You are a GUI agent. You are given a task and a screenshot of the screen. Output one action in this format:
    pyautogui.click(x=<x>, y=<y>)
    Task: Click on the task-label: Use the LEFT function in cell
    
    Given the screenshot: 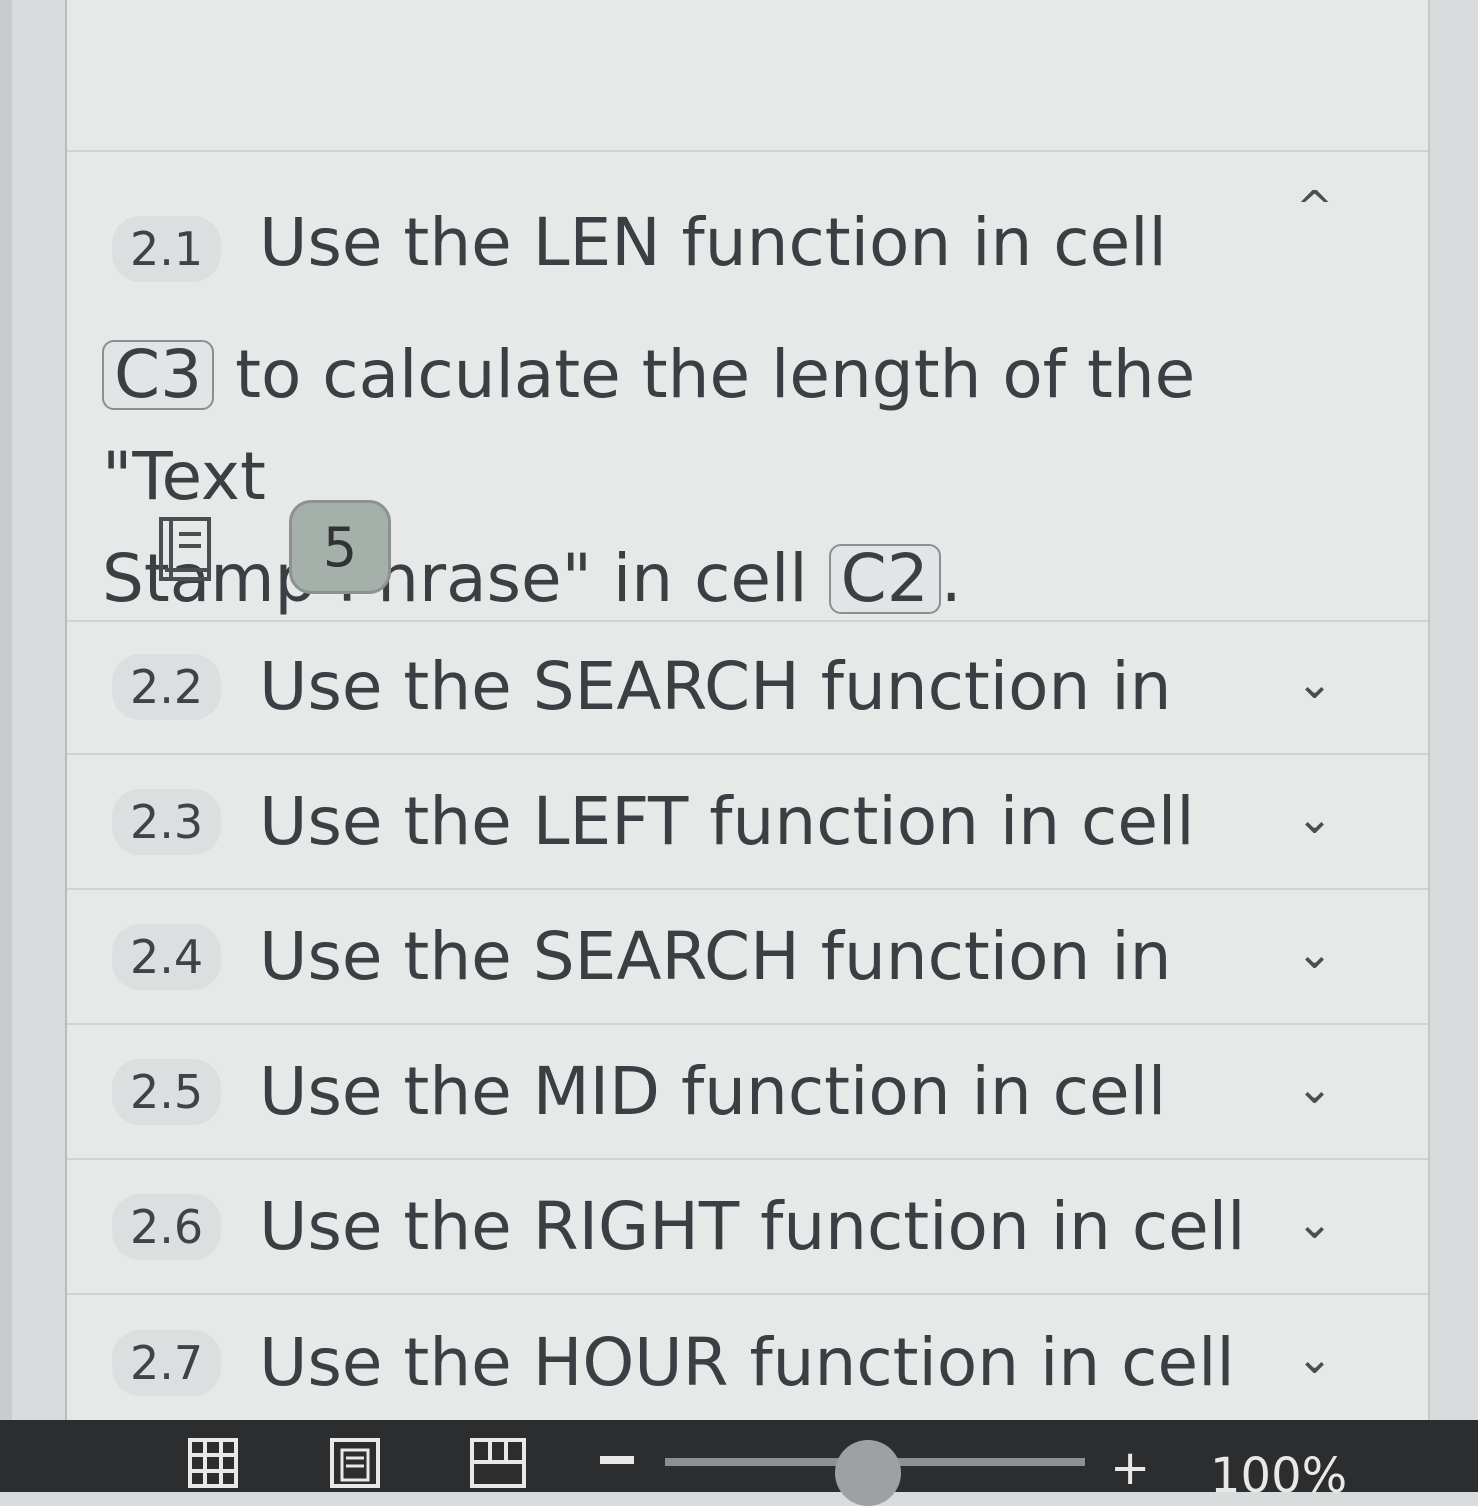 What is the action you would take?
    pyautogui.click(x=727, y=821)
    